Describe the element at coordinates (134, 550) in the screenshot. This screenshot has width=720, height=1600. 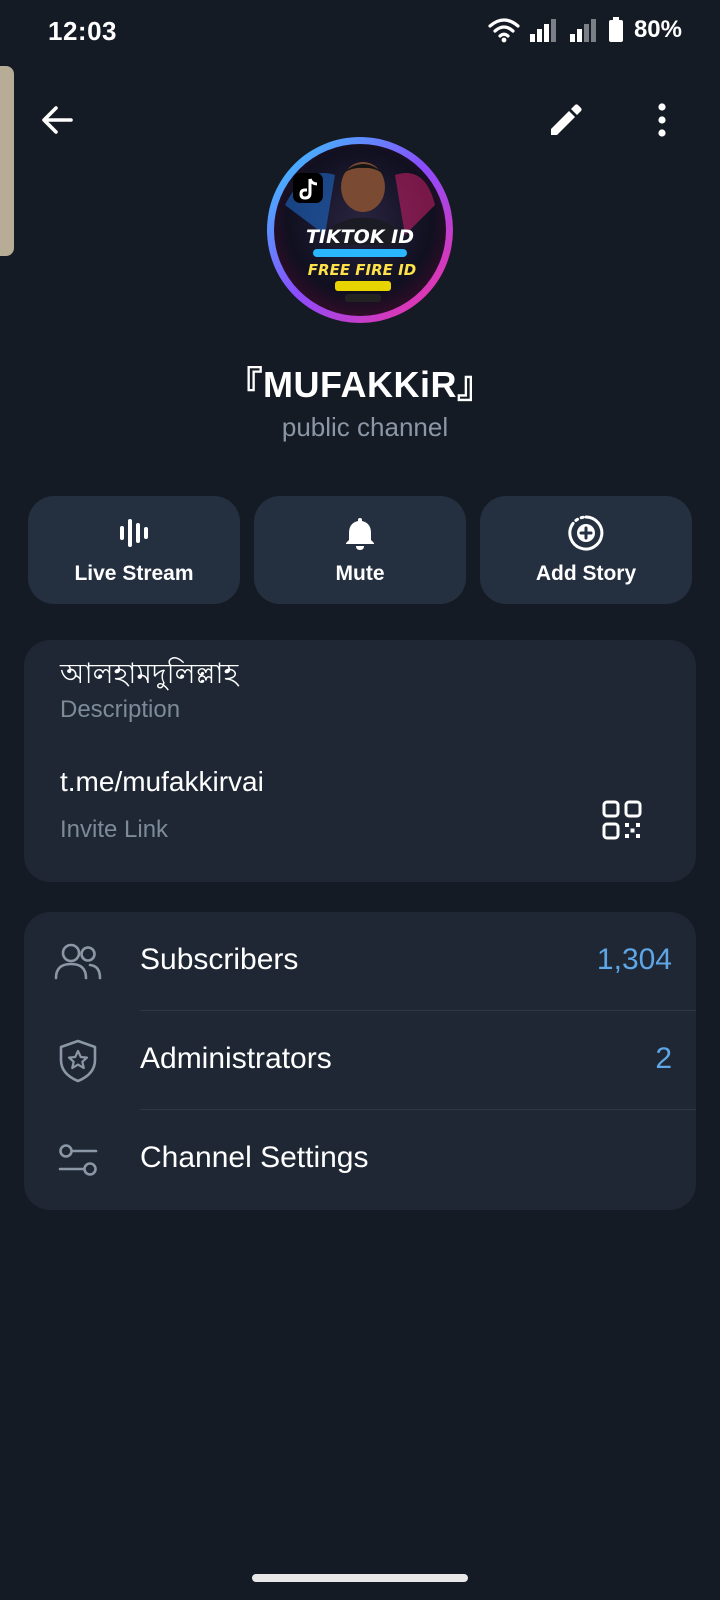
I see `live-stream-button: Live Stream` at that location.